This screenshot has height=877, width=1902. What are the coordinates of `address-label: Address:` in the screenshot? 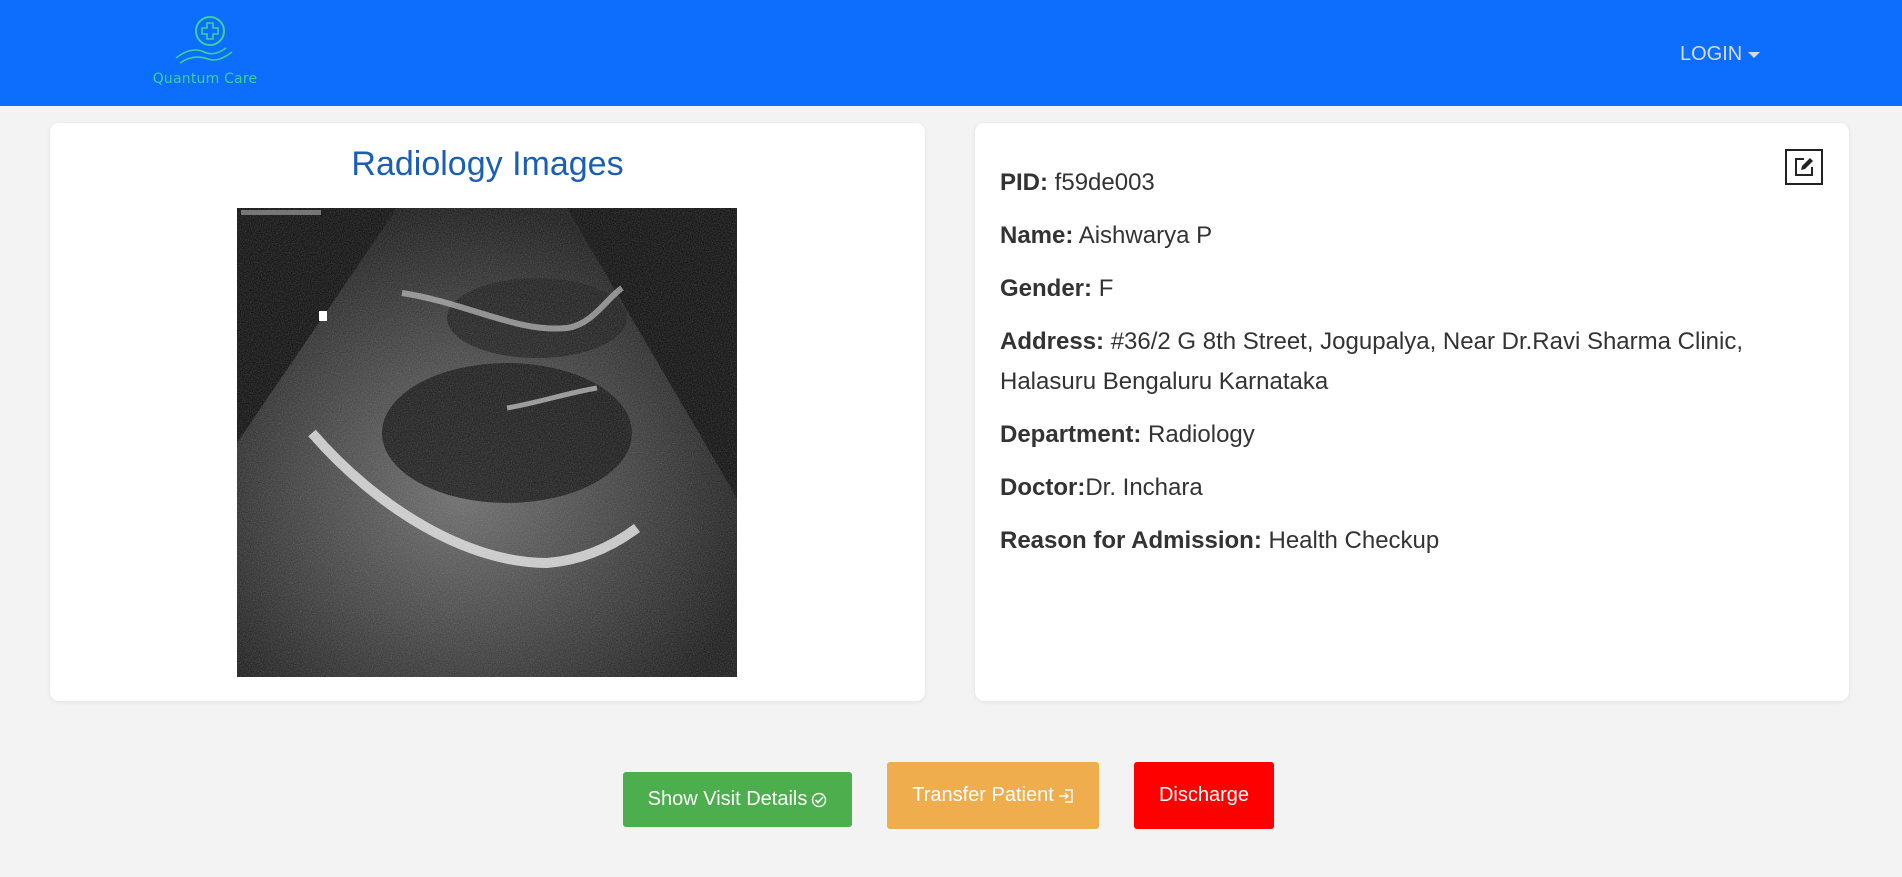 It's located at (1052, 341).